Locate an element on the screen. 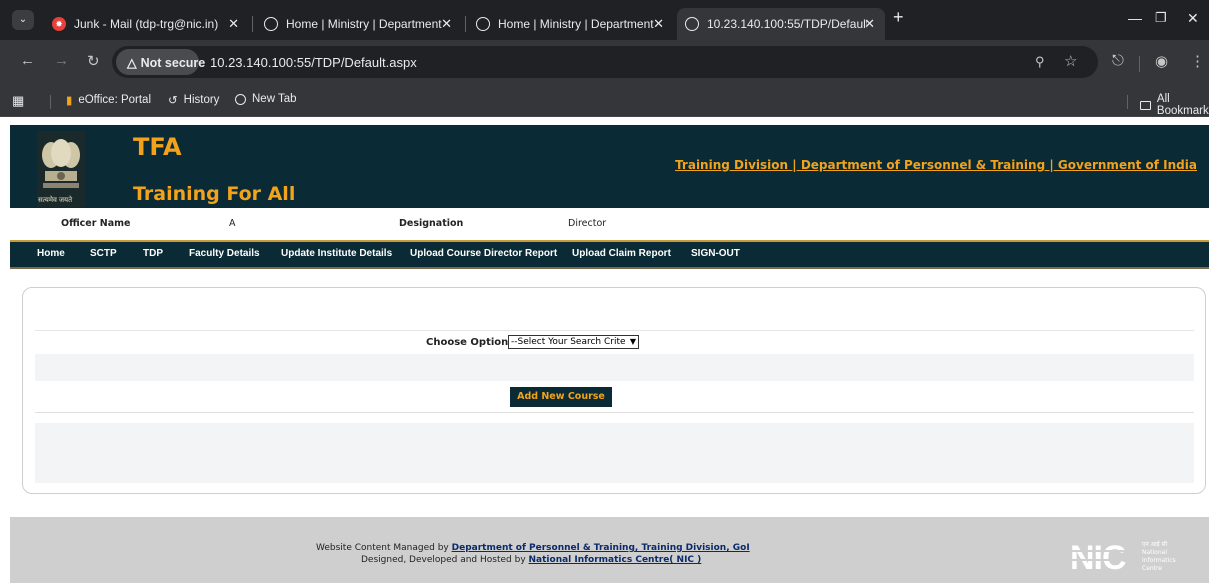 This screenshot has width=1209, height=583. footer-nic-link: National Informatics Centre( NIC ) is located at coordinates (615, 560).